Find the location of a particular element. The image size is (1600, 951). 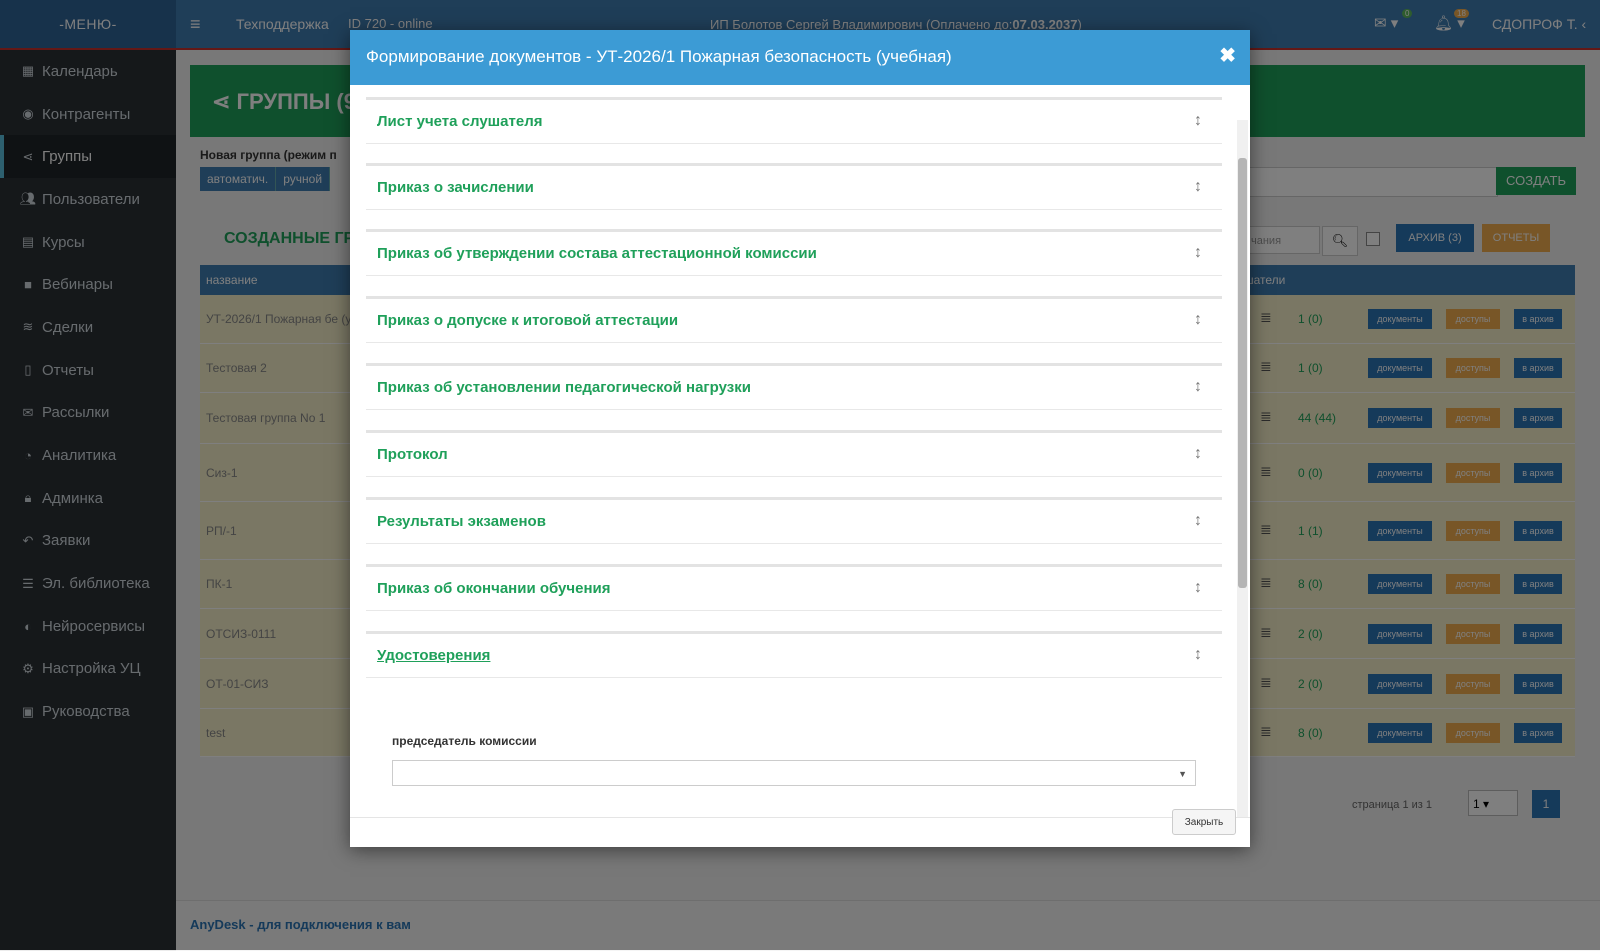

modal-scrollbar is located at coordinates (1242, 468).